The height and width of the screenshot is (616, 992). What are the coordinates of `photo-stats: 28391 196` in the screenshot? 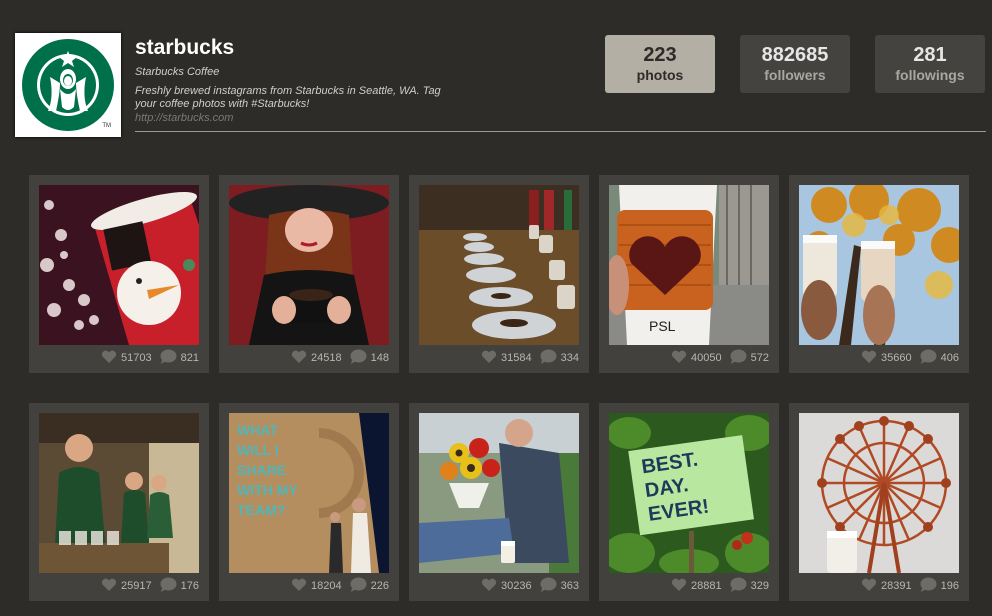 It's located at (910, 586).